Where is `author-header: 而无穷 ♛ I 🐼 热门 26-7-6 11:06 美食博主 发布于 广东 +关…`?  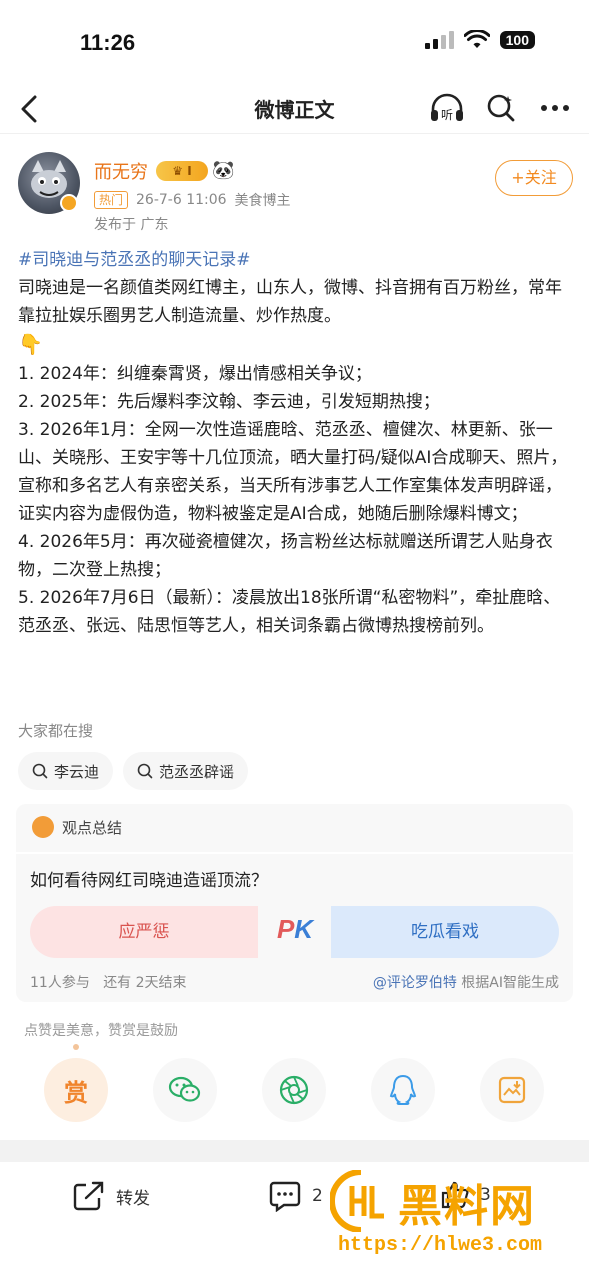 author-header: 而无穷 ♛ I 🐼 热门 26-7-6 11:06 美食博主 发布于 广东 +关… is located at coordinates (295, 192).